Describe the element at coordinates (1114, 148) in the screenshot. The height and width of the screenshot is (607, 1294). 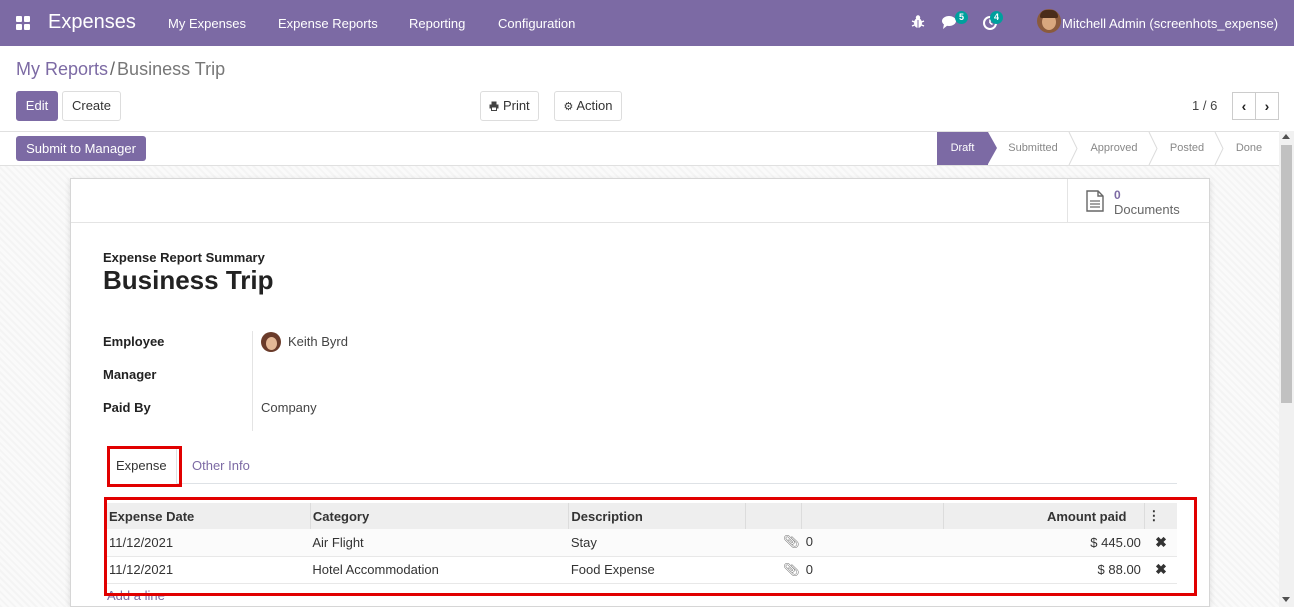
I see `stage-approved: Approved` at that location.